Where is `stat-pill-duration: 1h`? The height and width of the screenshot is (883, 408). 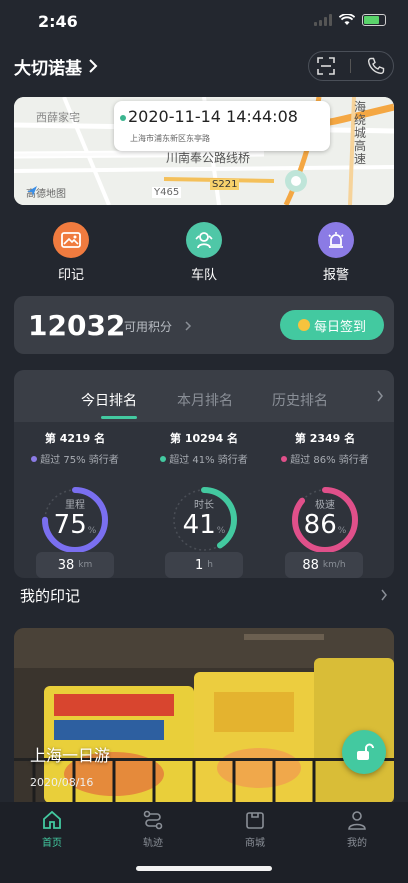 stat-pill-duration: 1h is located at coordinates (204, 565).